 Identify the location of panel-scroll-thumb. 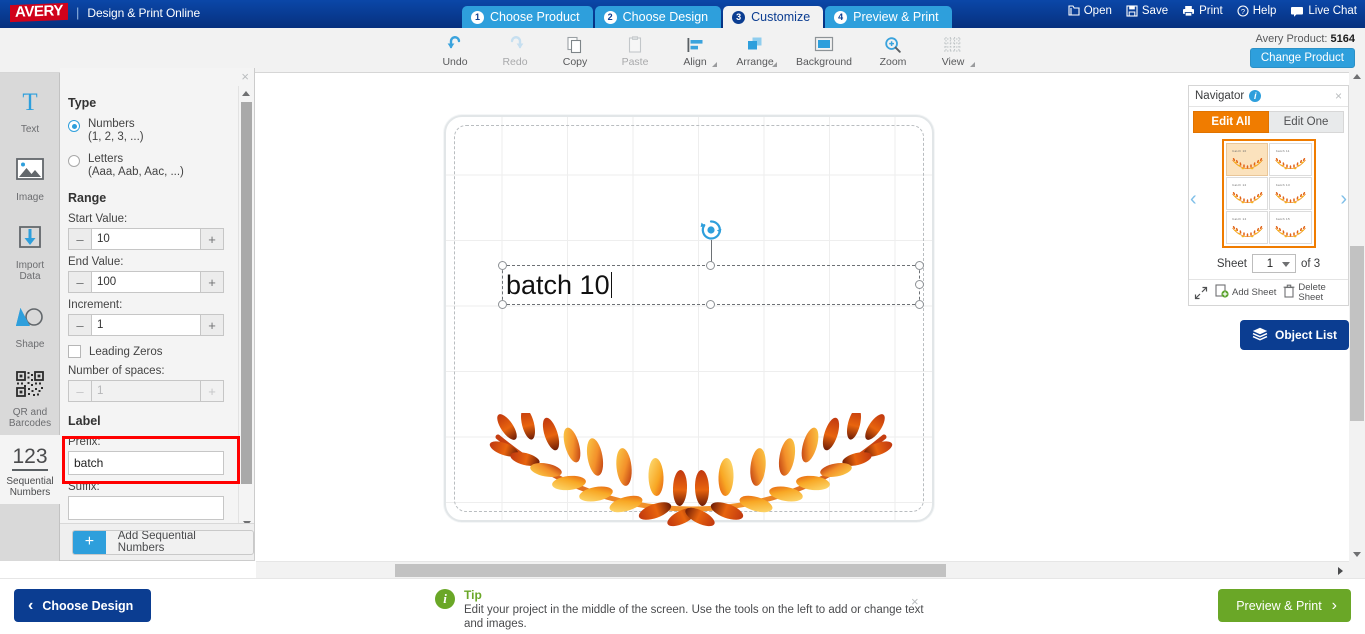
(246, 293).